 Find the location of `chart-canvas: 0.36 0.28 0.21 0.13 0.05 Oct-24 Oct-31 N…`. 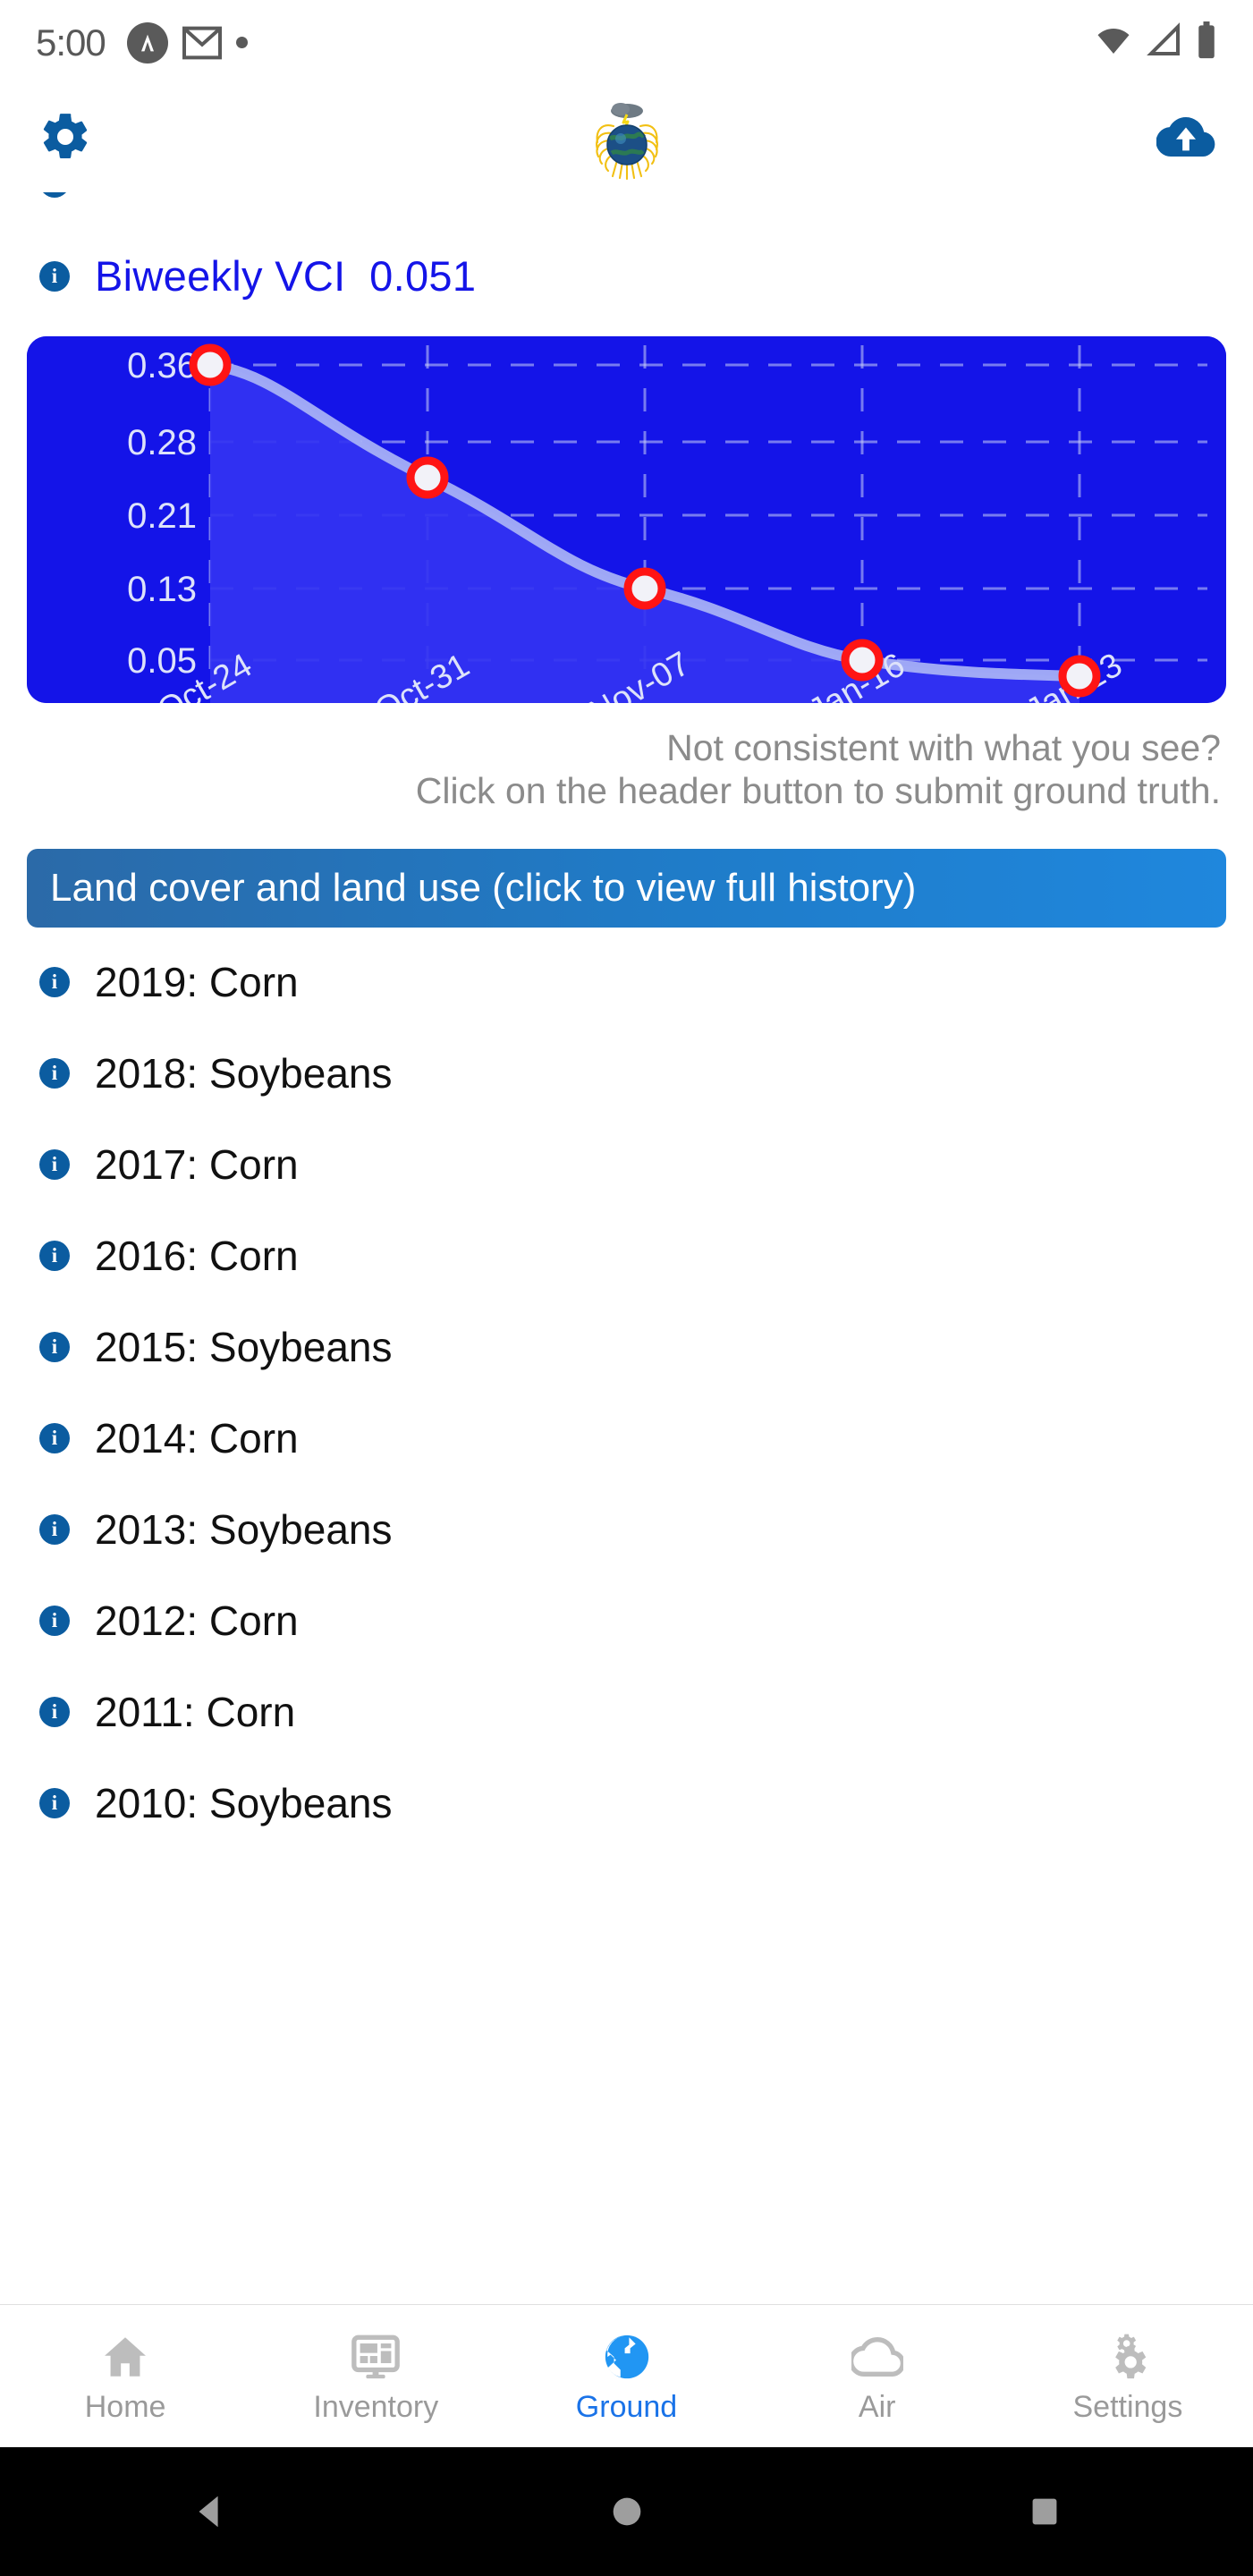

chart-canvas: 0.36 0.28 0.21 0.13 0.05 Oct-24 Oct-31 N… is located at coordinates (626, 519).